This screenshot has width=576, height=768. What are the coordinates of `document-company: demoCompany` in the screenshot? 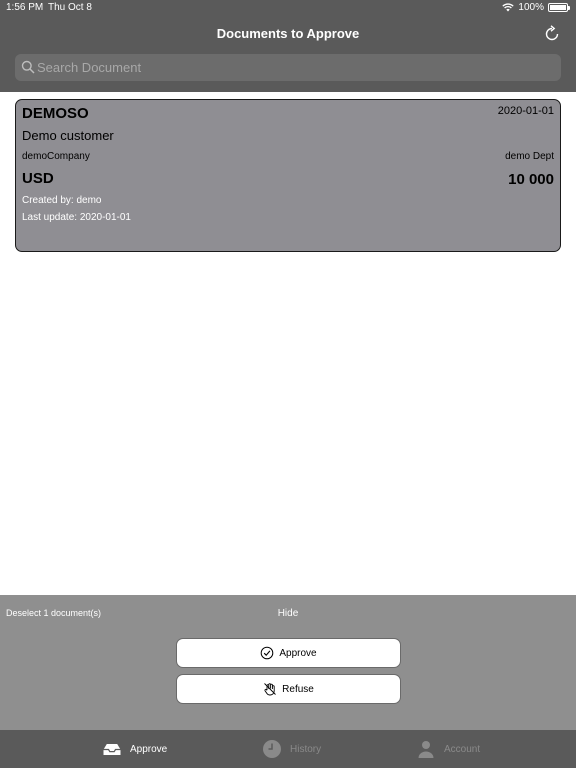 It's located at (56, 156).